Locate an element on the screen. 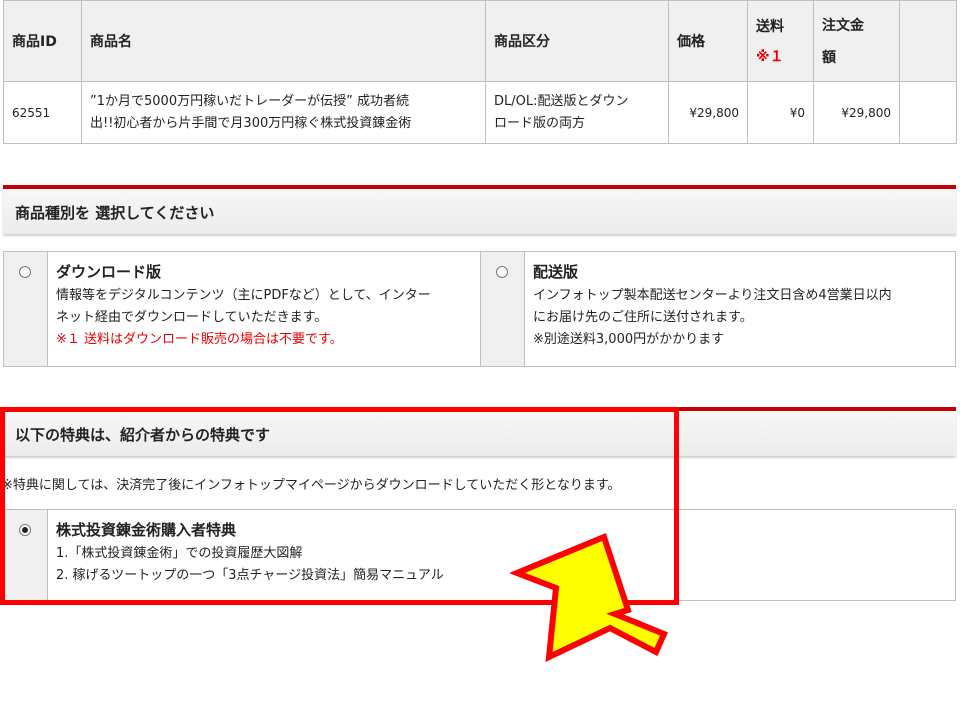  header-total: 注文金 額 is located at coordinates (856, 41).